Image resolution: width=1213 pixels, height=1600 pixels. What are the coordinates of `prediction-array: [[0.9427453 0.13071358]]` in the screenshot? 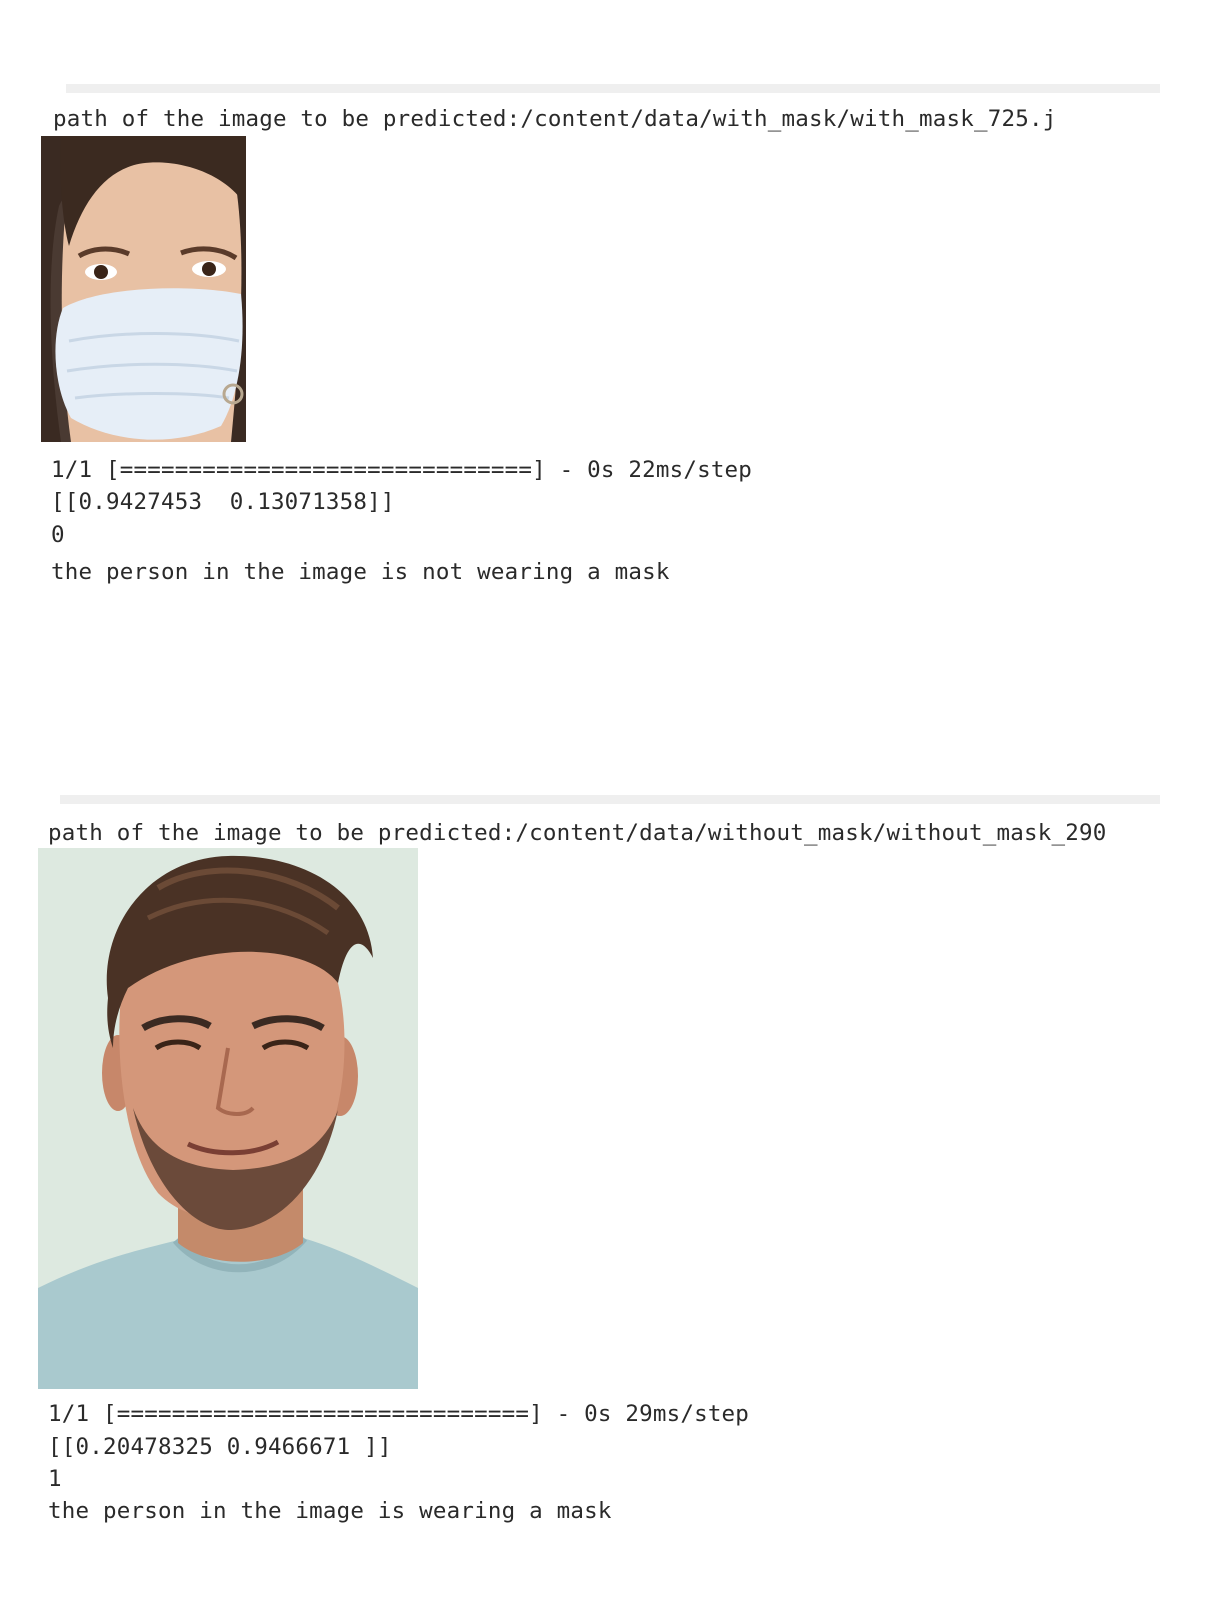 It's located at (223, 502).